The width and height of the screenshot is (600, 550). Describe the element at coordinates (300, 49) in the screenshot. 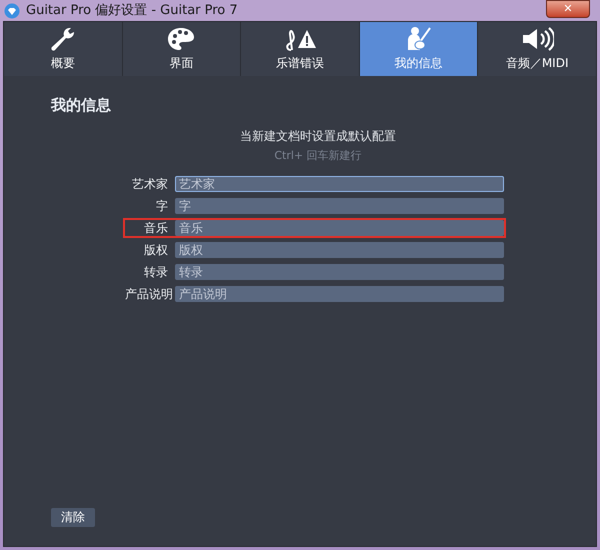

I see `tab: 乐谱错误` at that location.